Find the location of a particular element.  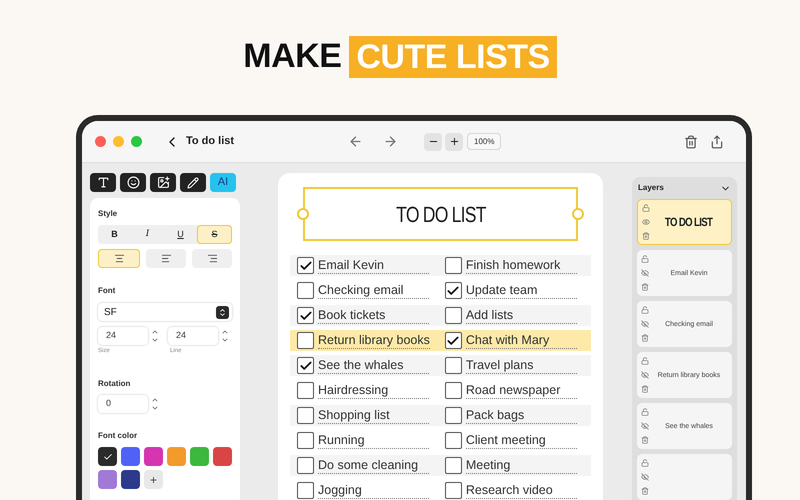

task-label: Email Kevin is located at coordinates (373, 265).